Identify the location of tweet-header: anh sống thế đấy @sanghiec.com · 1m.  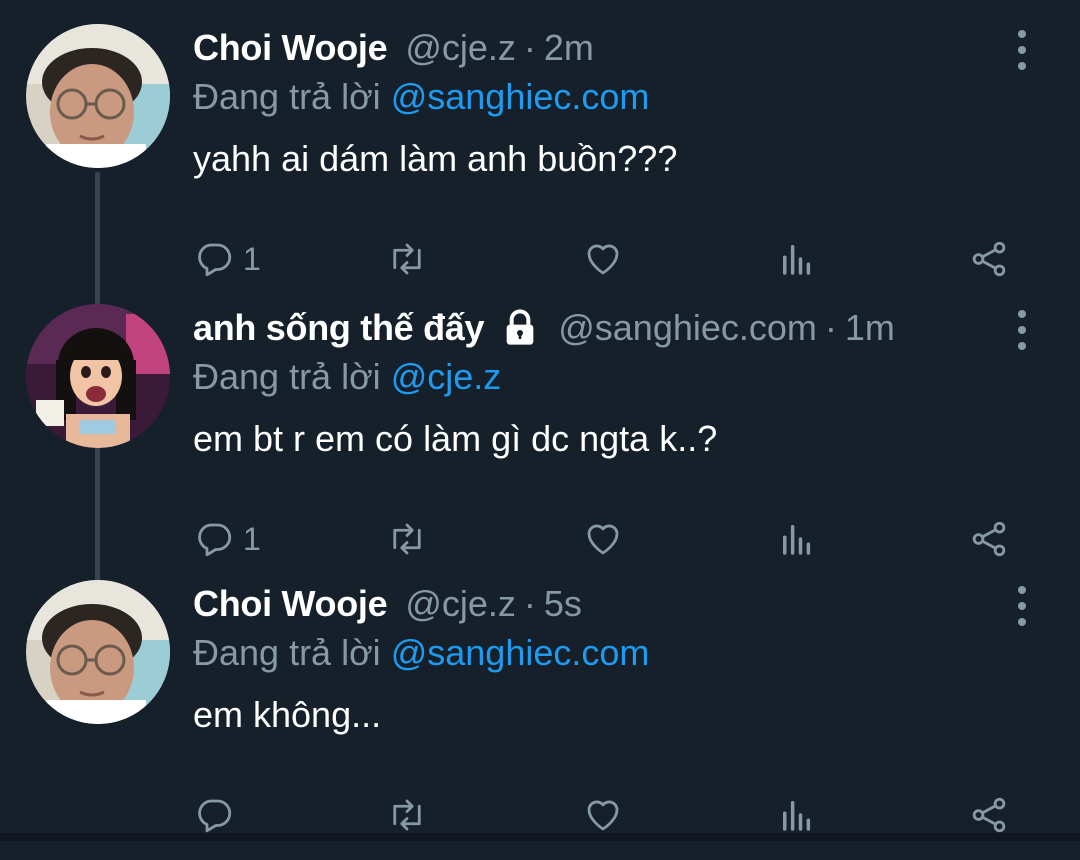
(544, 328).